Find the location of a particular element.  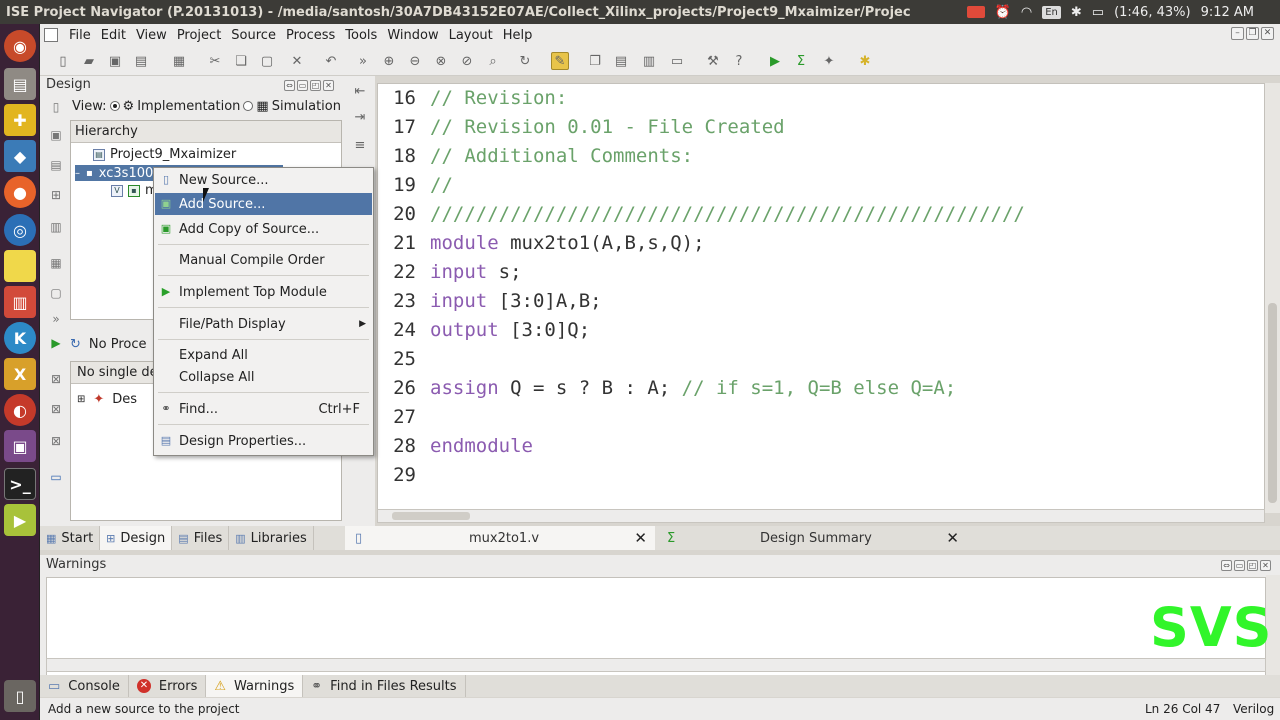

tree-project-item: ▤ Project9_Mxaimizer is located at coordinates (164, 154).